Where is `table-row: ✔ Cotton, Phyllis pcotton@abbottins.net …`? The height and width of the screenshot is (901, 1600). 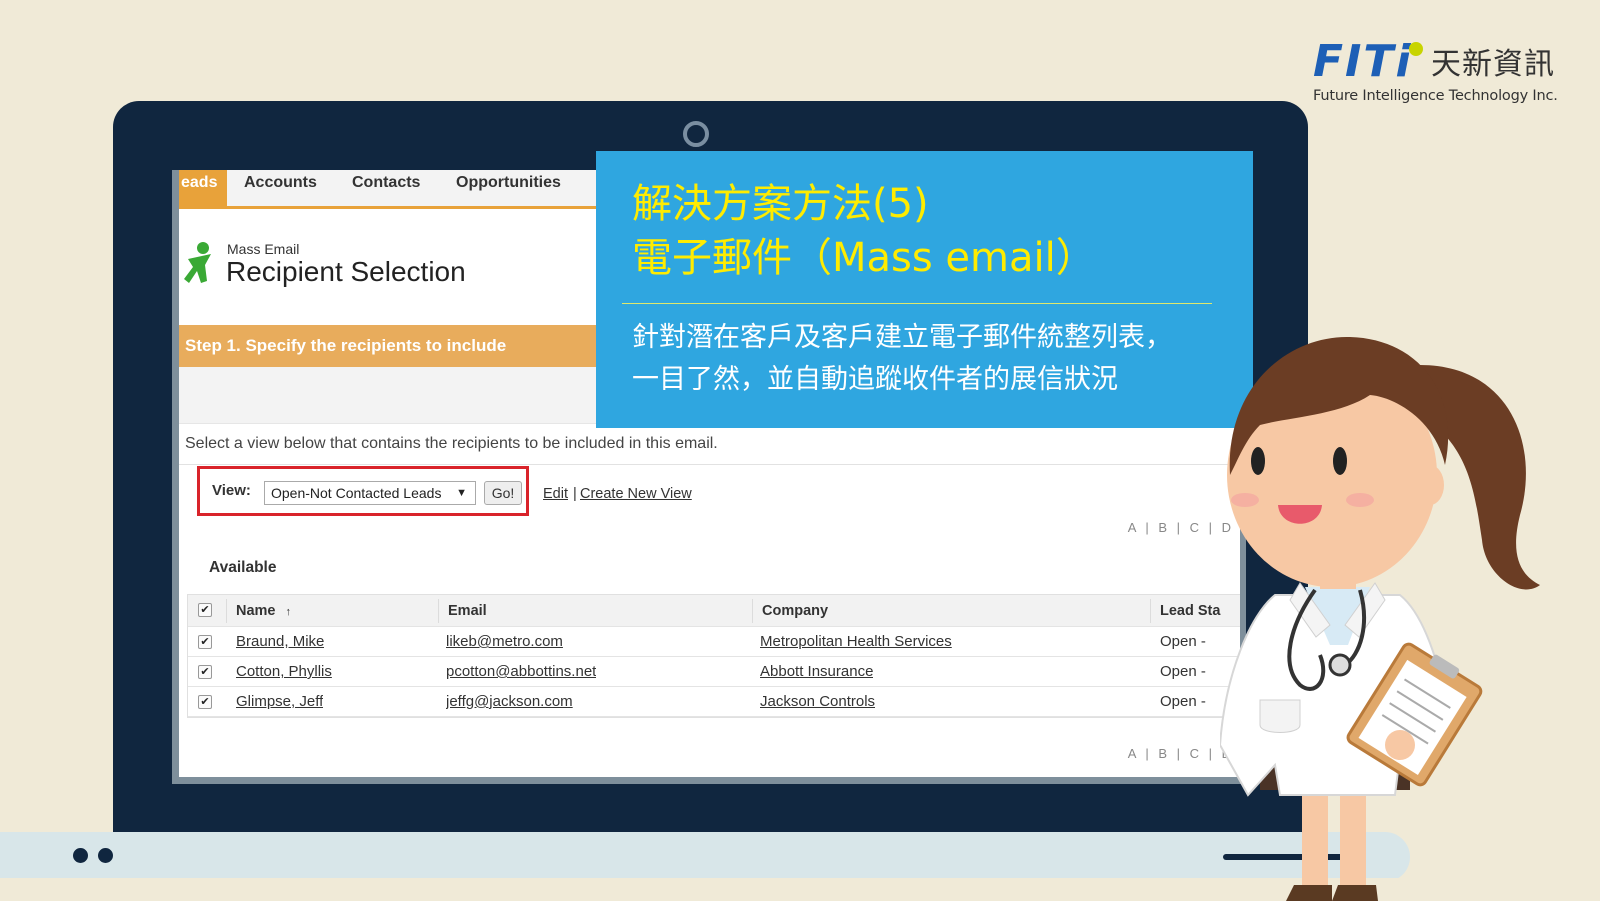 table-row: ✔ Cotton, Phyllis pcotton@abbottins.net … is located at coordinates (714, 672).